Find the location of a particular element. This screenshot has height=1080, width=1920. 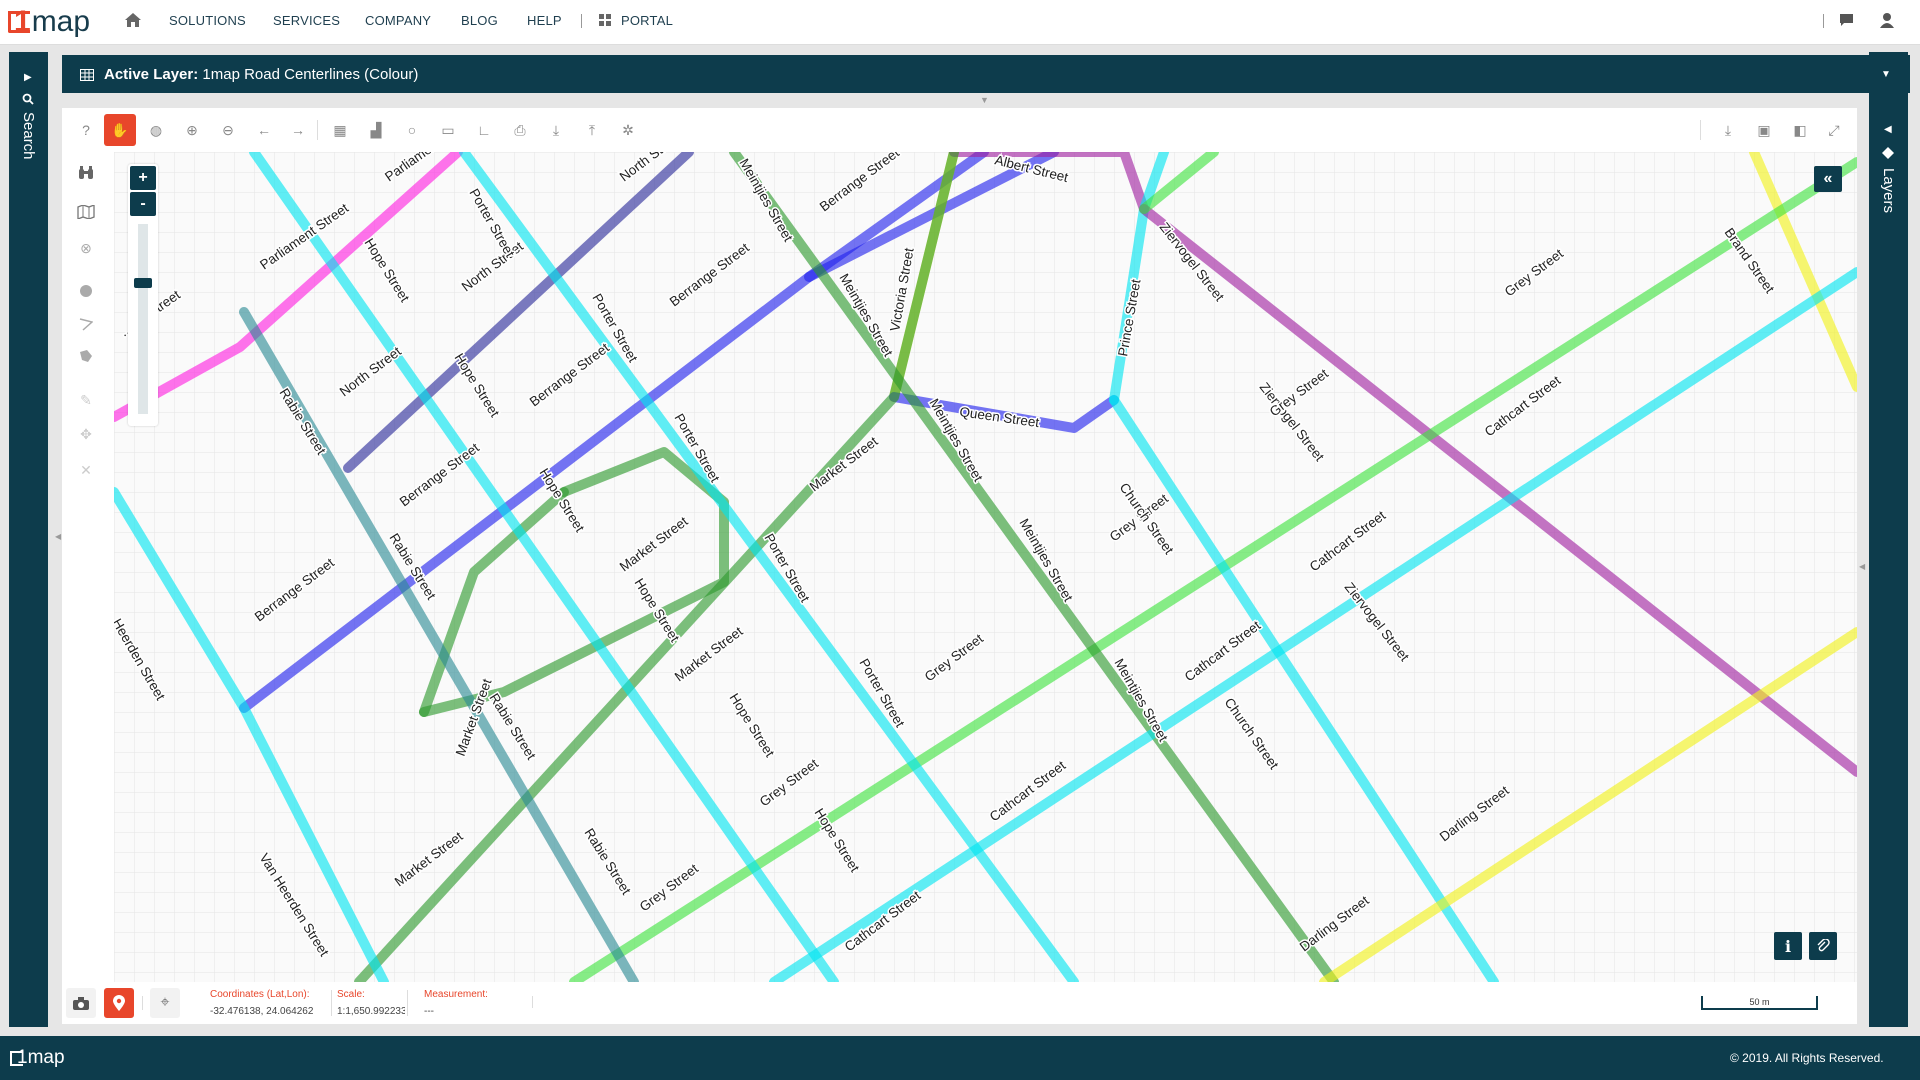

clear-circle-icon: ⊗ is located at coordinates (86, 248).